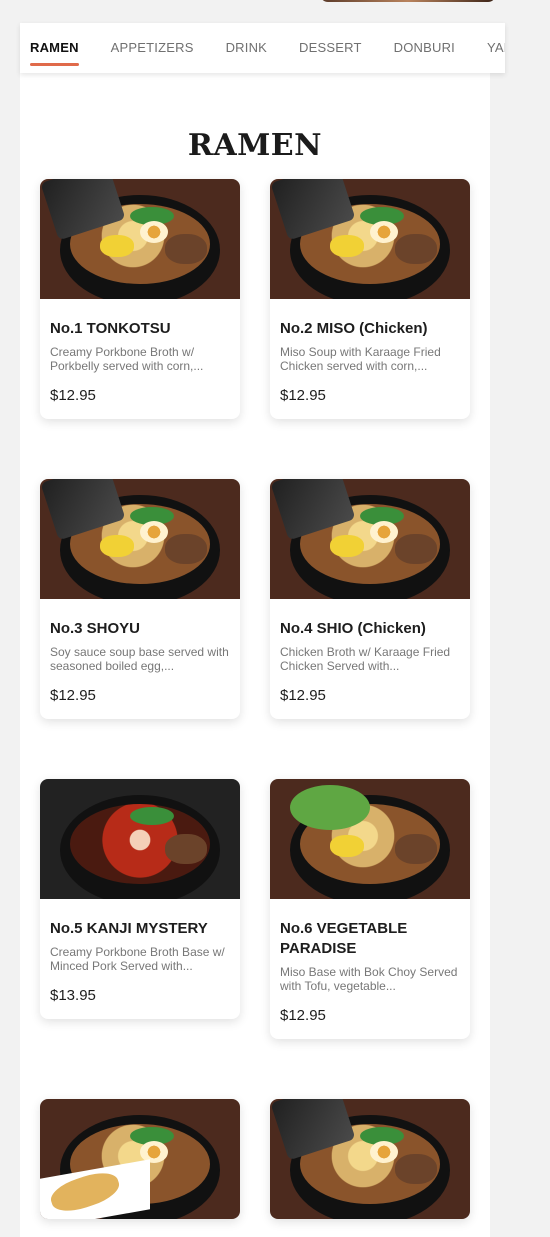 The height and width of the screenshot is (1237, 550). I want to click on green-onion-image-part, so click(152, 816).